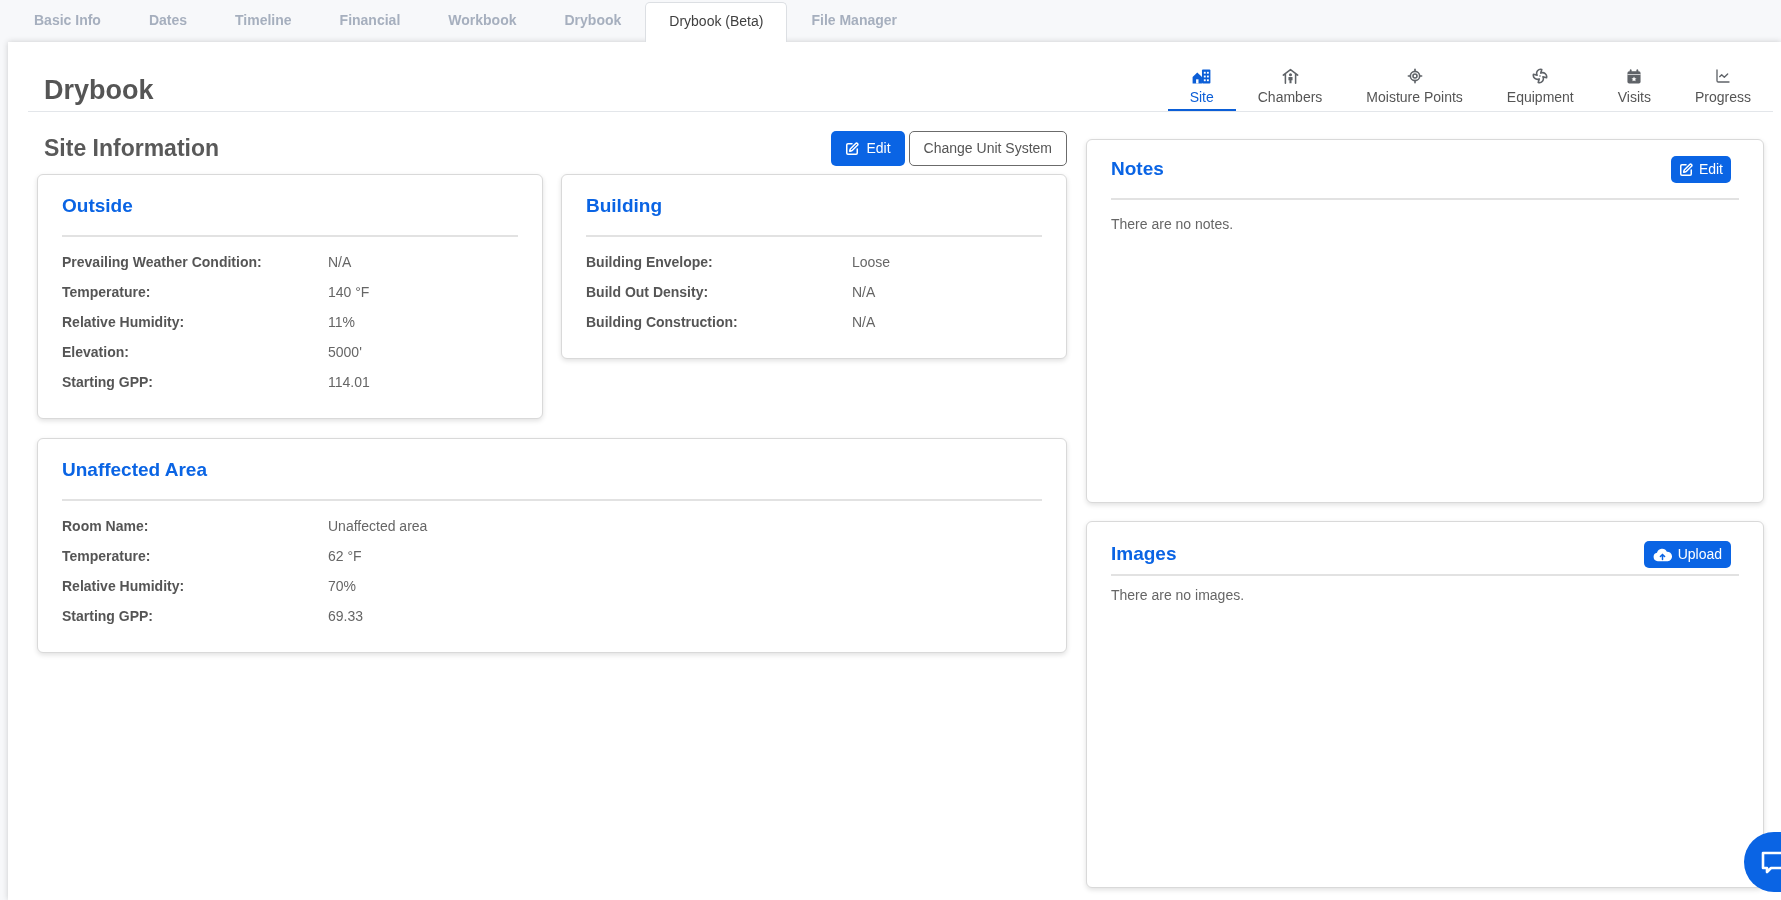 The height and width of the screenshot is (900, 1781). I want to click on field-label: Build Out Density:, so click(647, 291).